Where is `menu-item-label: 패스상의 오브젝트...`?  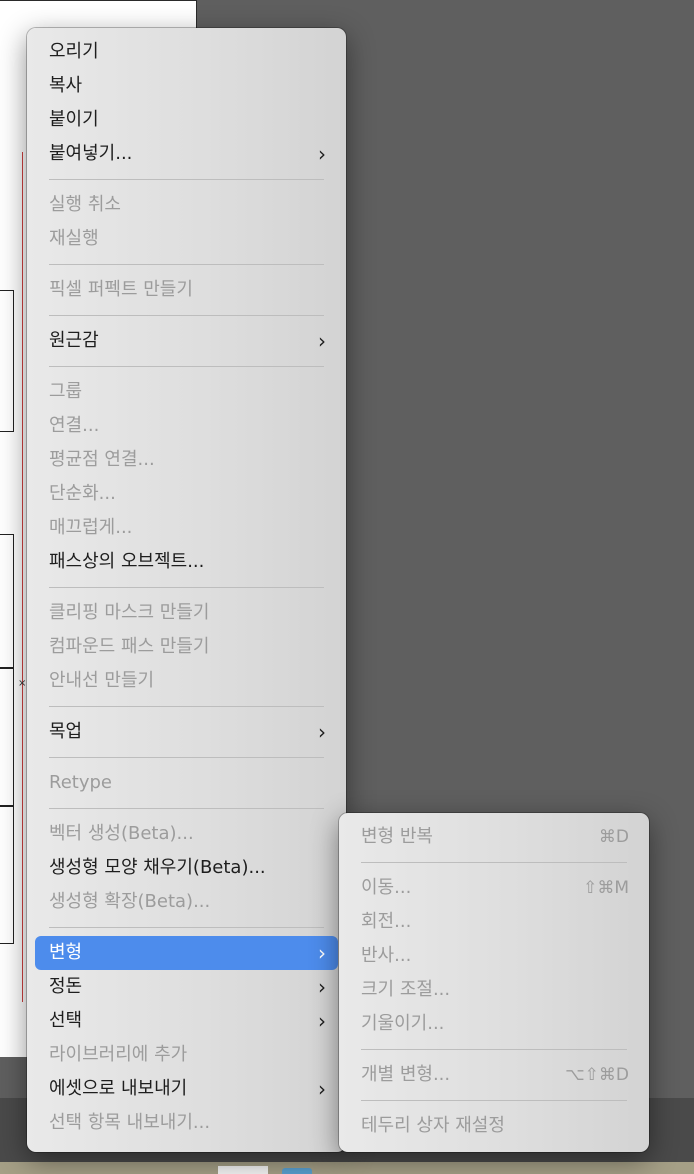
menu-item-label: 패스상의 오브젝트... is located at coordinates (127, 561).